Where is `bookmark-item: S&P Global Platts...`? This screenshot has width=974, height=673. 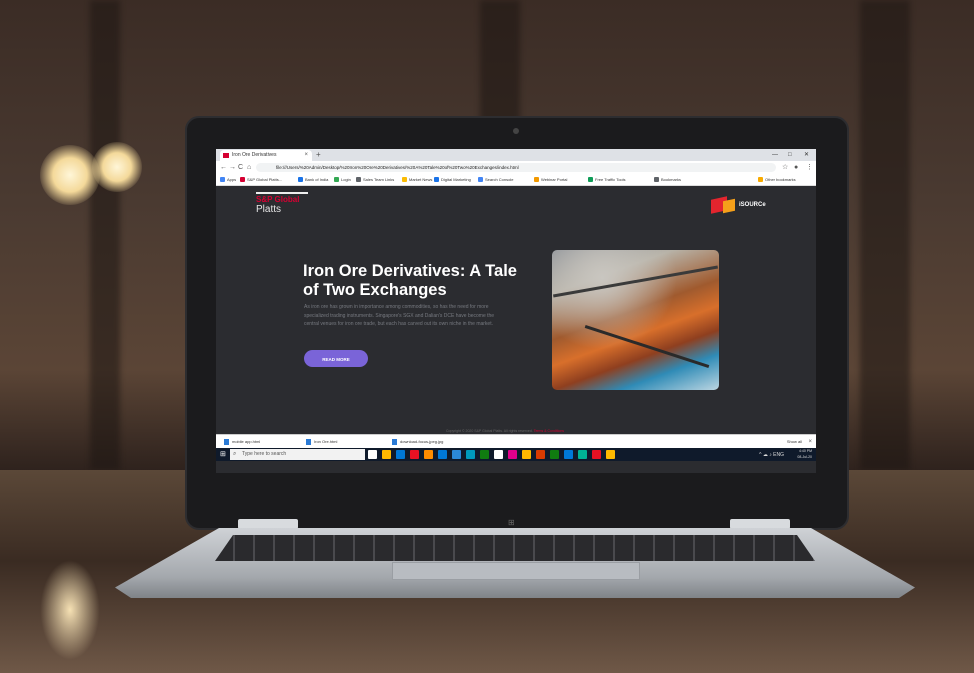 bookmark-item: S&P Global Platts... is located at coordinates (261, 179).